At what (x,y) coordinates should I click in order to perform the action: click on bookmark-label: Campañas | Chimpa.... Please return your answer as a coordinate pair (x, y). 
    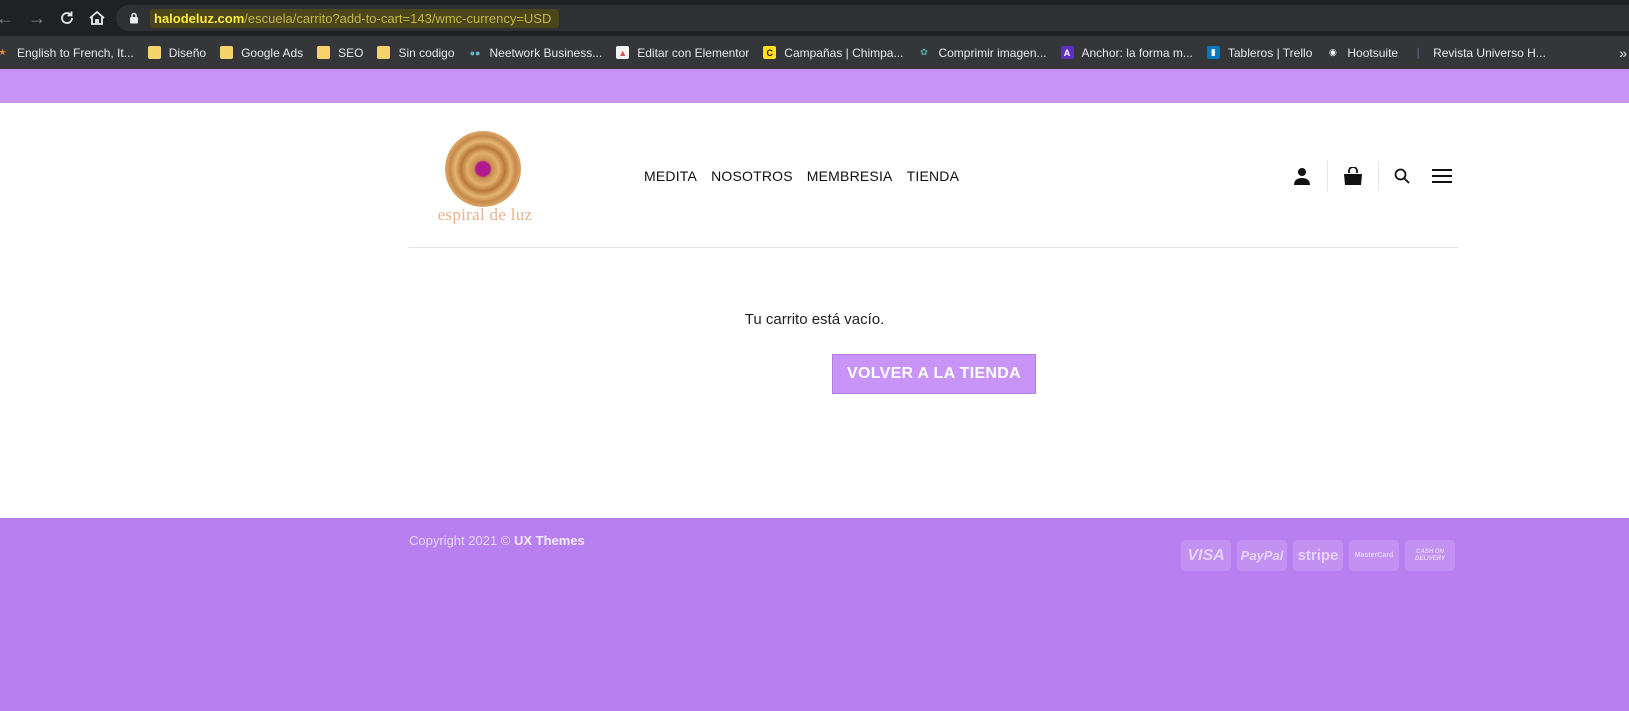
    Looking at the image, I should click on (844, 52).